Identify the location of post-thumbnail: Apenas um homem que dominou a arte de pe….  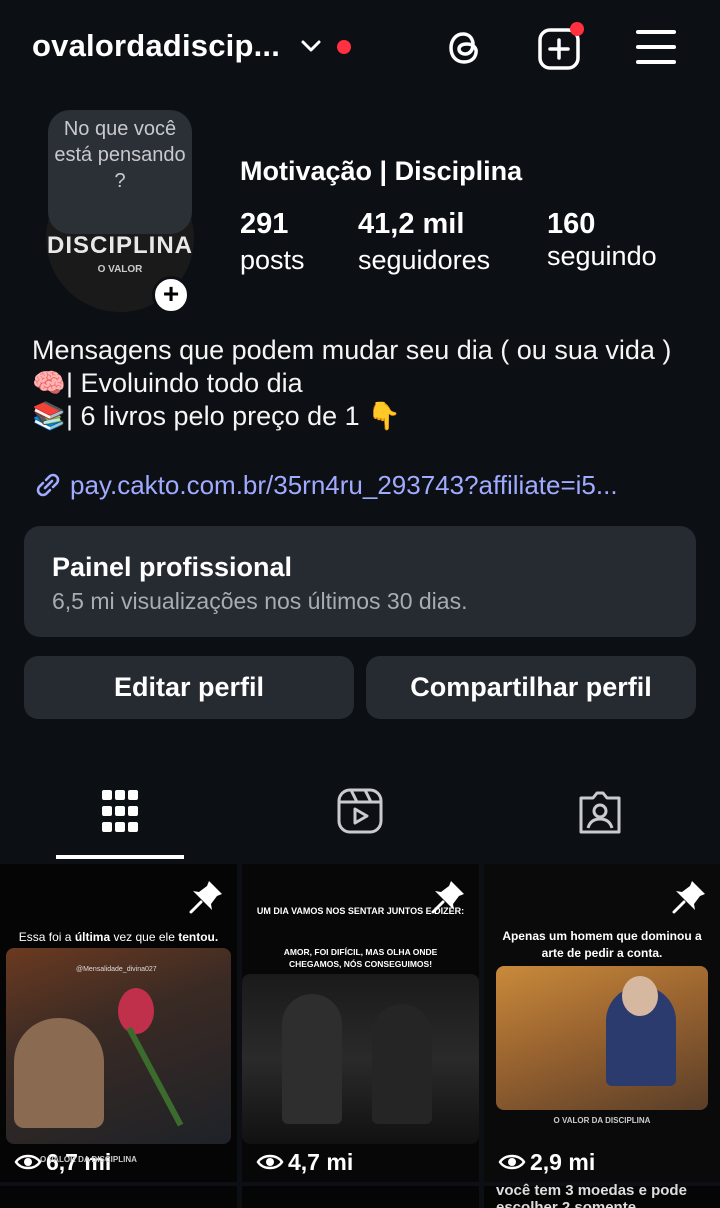
(602, 1023).